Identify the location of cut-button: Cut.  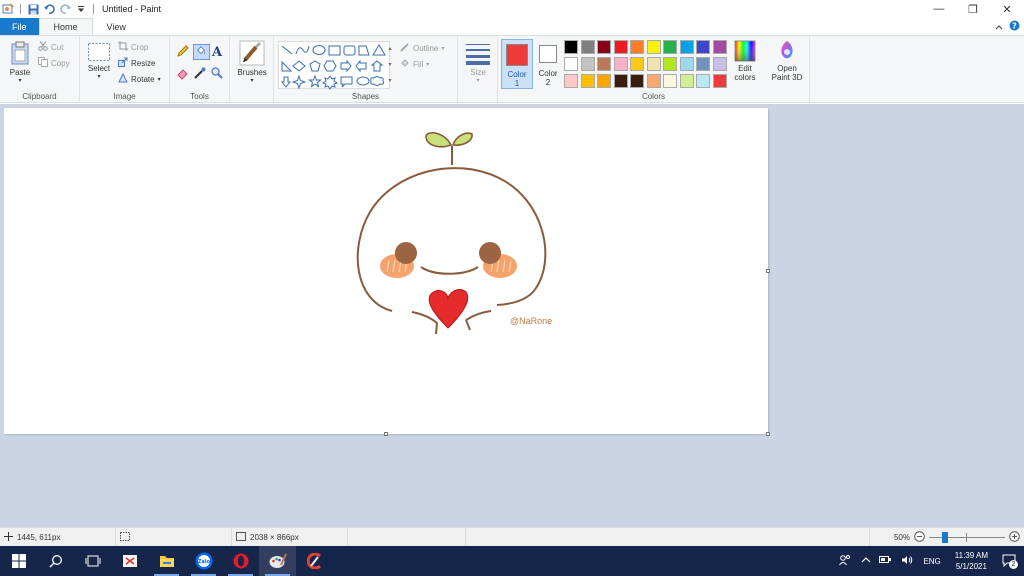
(50, 47).